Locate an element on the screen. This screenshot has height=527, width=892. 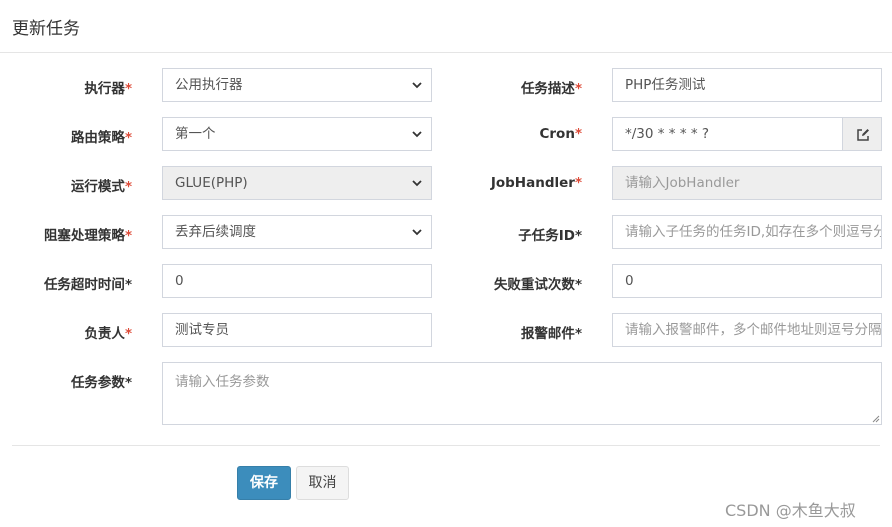
glue-type-label: 运行模式* is located at coordinates (101, 187).